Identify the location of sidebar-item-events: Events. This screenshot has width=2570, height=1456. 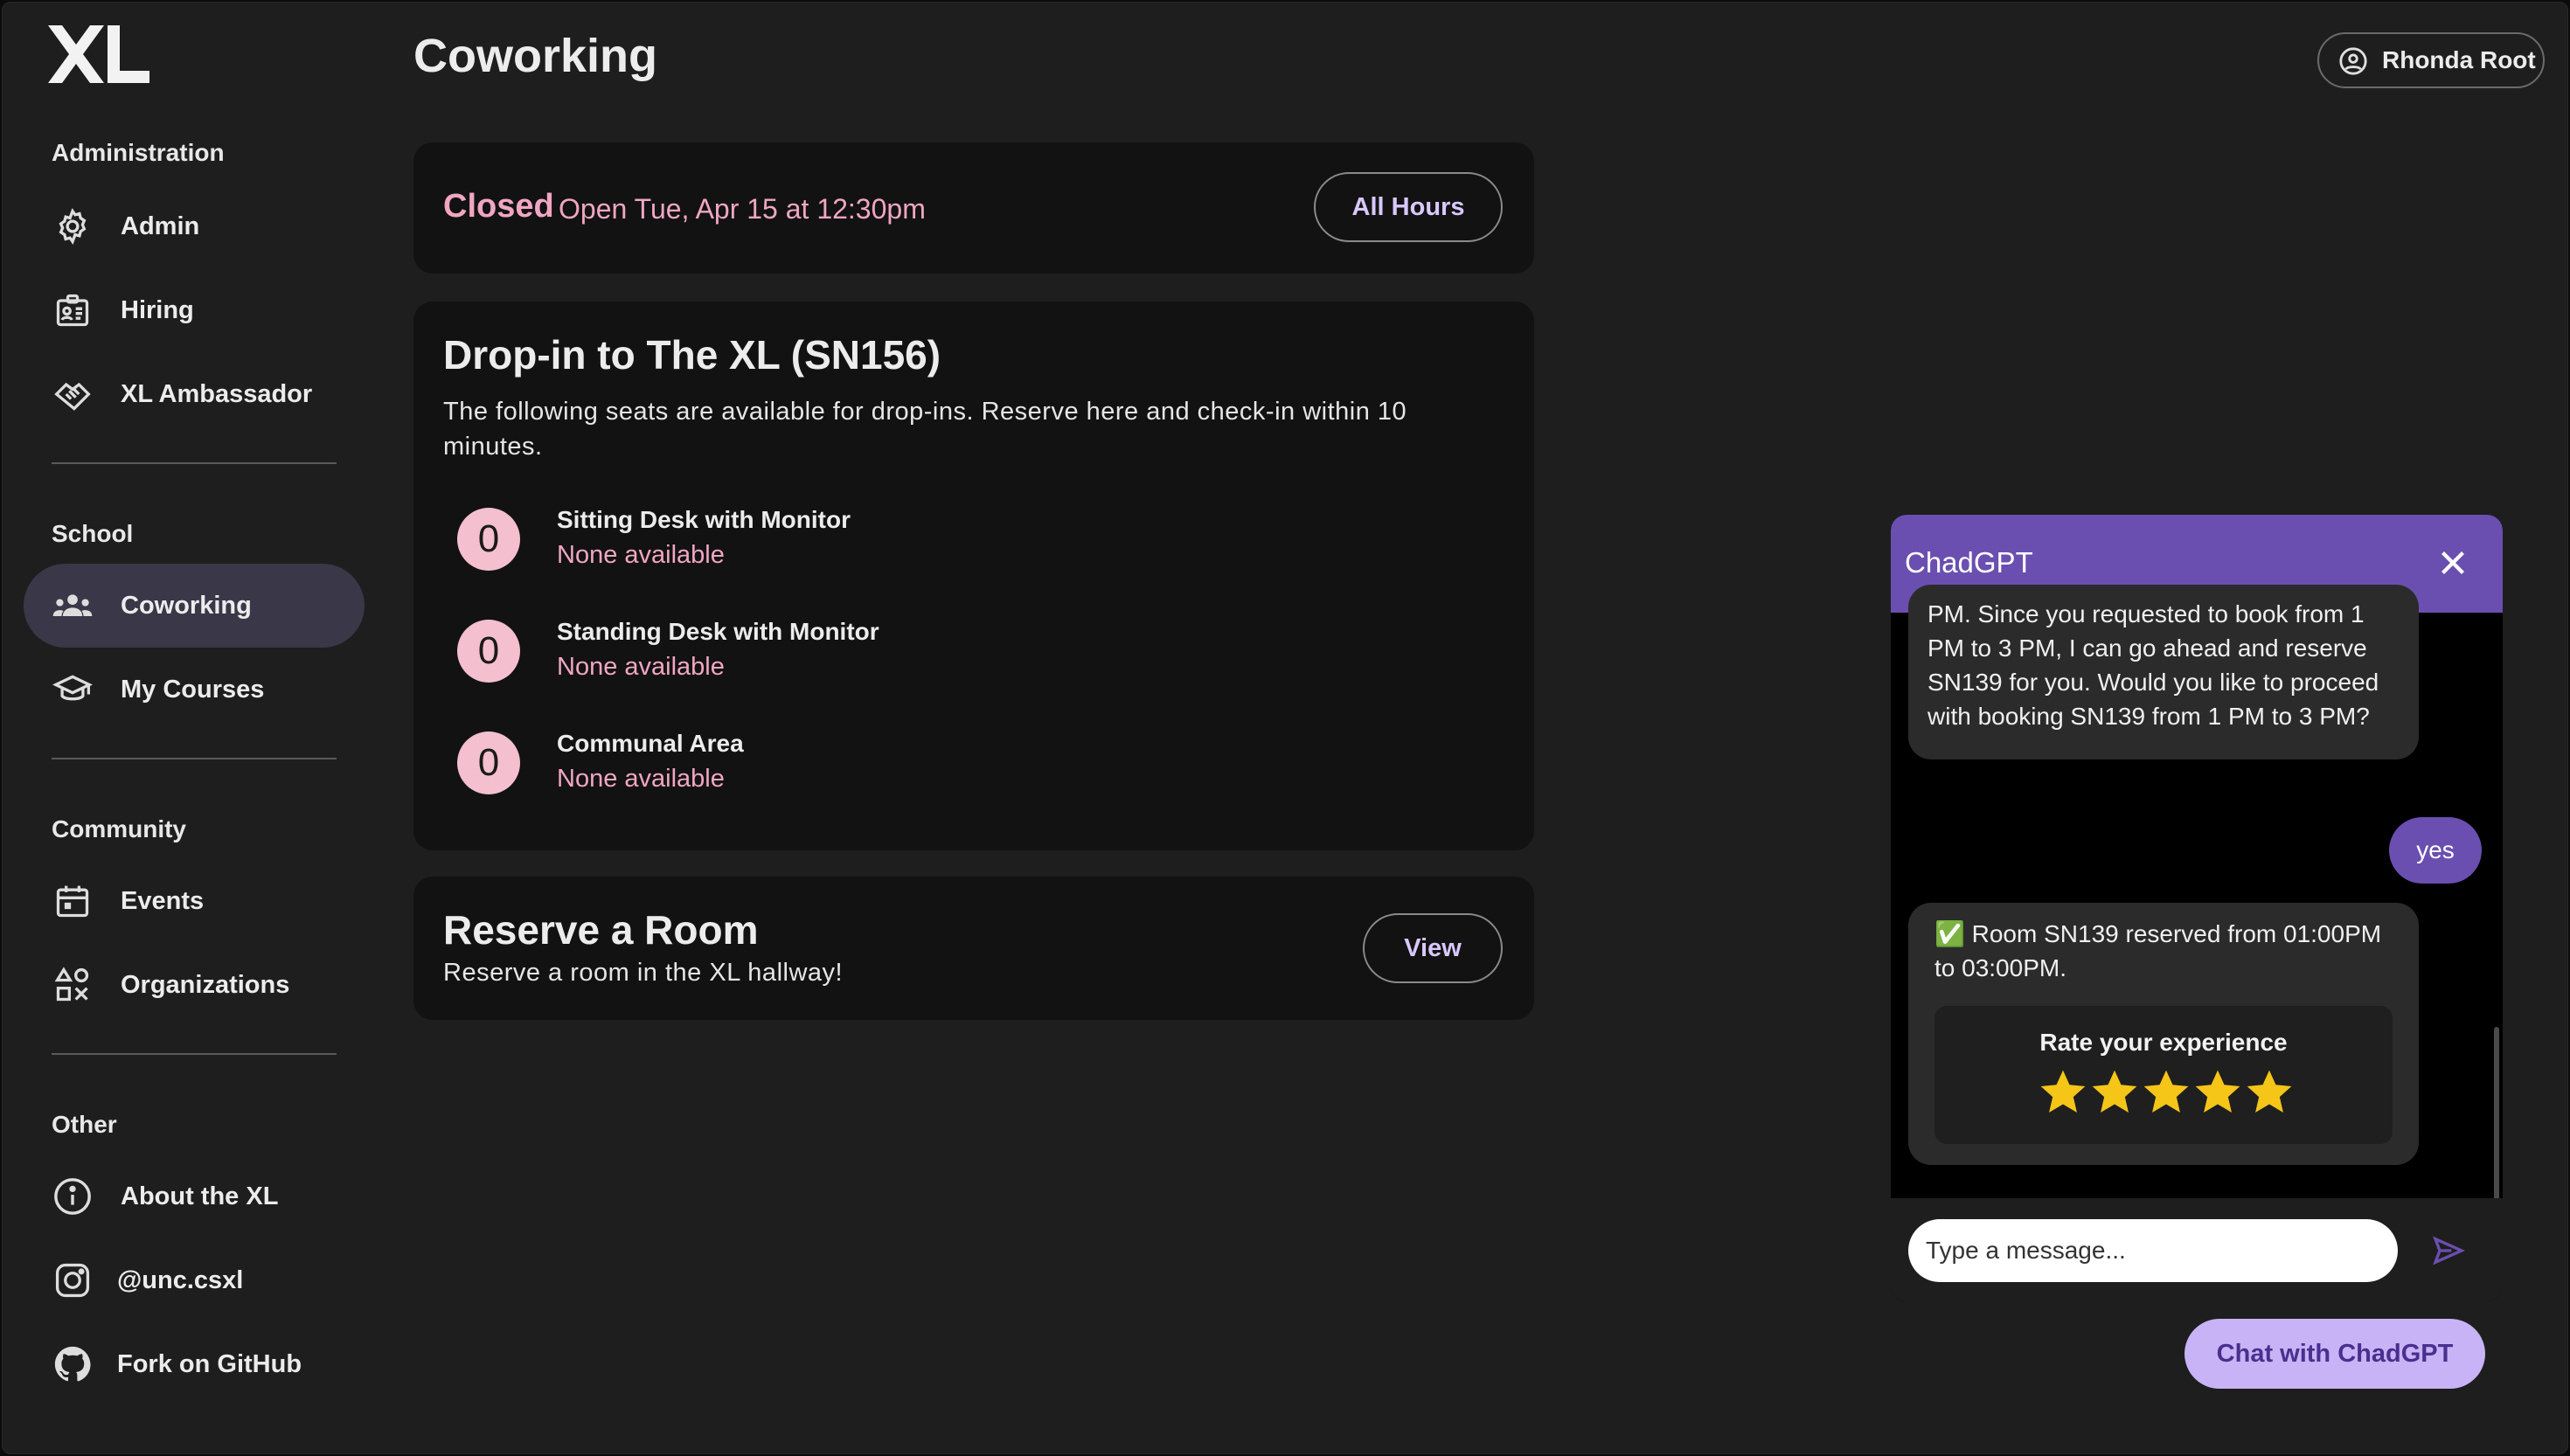
(194, 901).